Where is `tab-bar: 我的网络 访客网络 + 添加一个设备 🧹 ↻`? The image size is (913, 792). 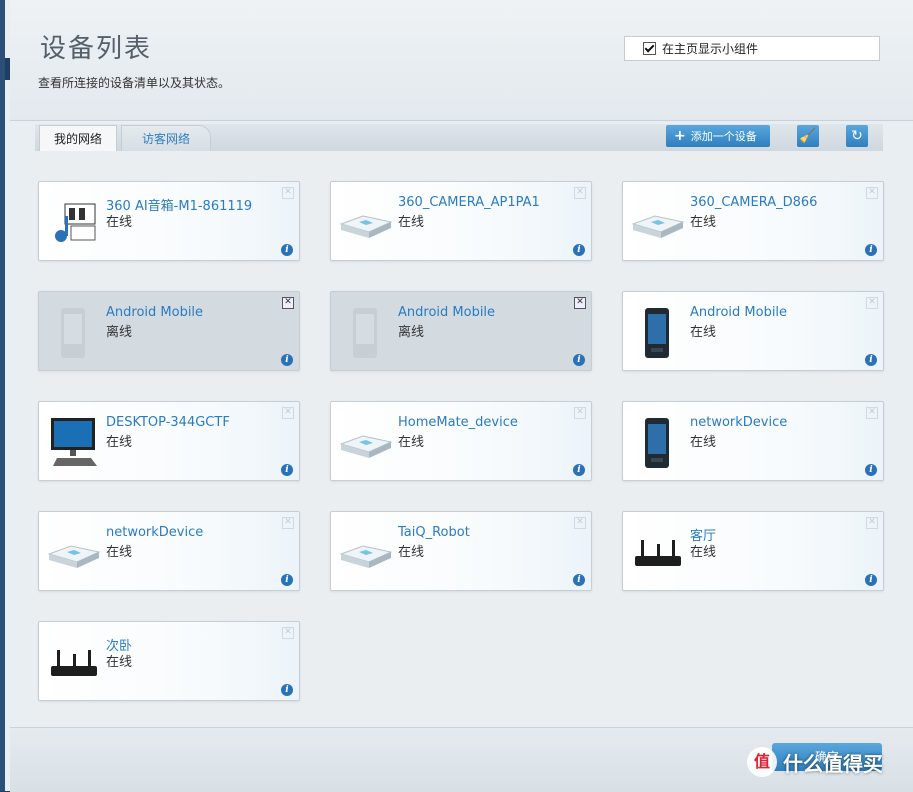 tab-bar: 我的网络 访客网络 + 添加一个设备 🧹 ↻ is located at coordinates (459, 138).